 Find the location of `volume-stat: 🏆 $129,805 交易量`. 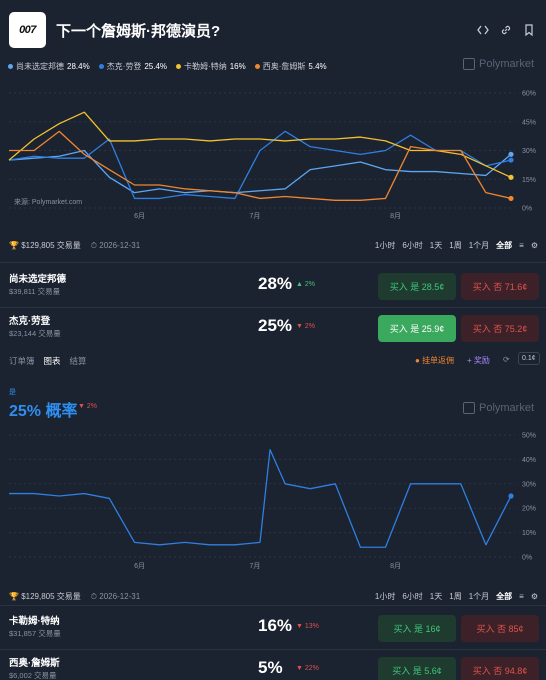

volume-stat: 🏆 $129,805 交易量 is located at coordinates (45, 596).